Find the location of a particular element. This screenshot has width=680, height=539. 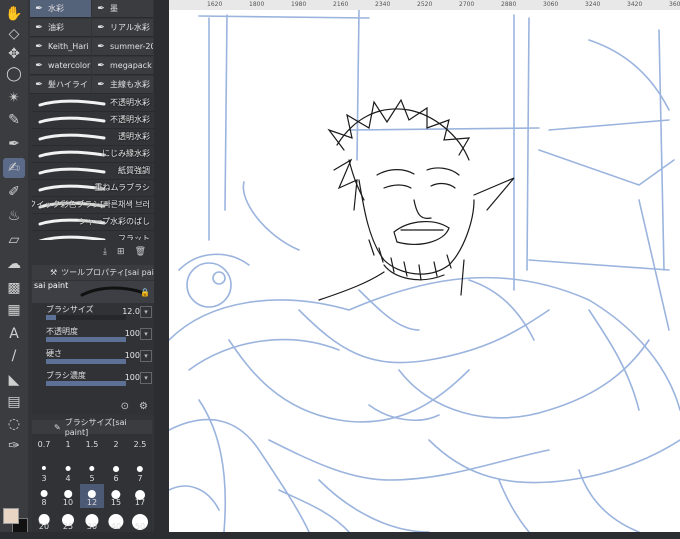

eyedropper-icon: ✎ is located at coordinates (14, 120).